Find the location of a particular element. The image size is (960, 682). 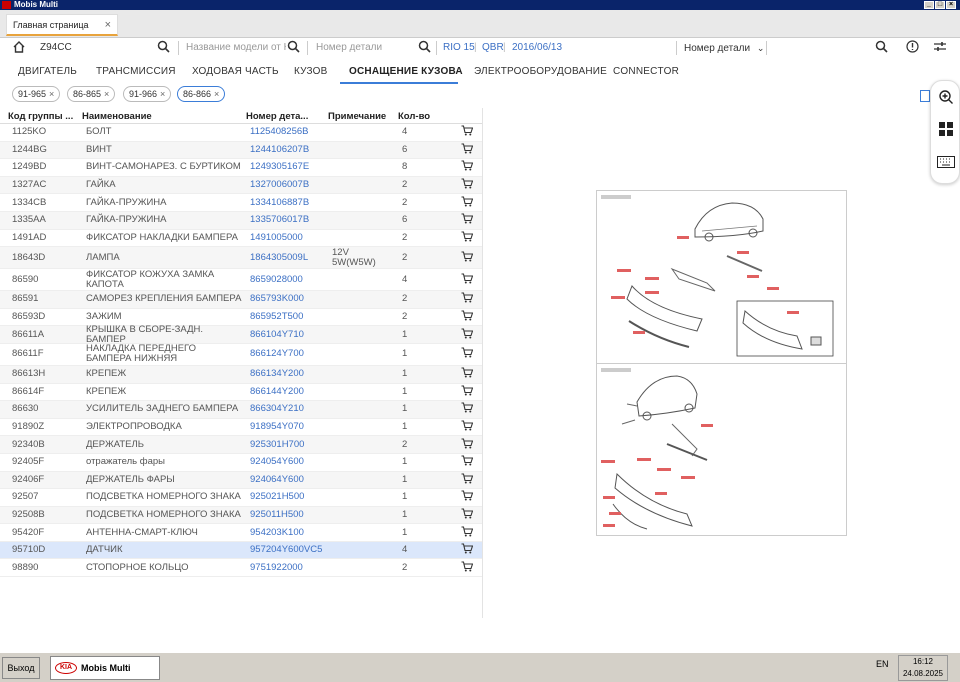

cell-part-number: 1327006007B is located at coordinates (279, 185).